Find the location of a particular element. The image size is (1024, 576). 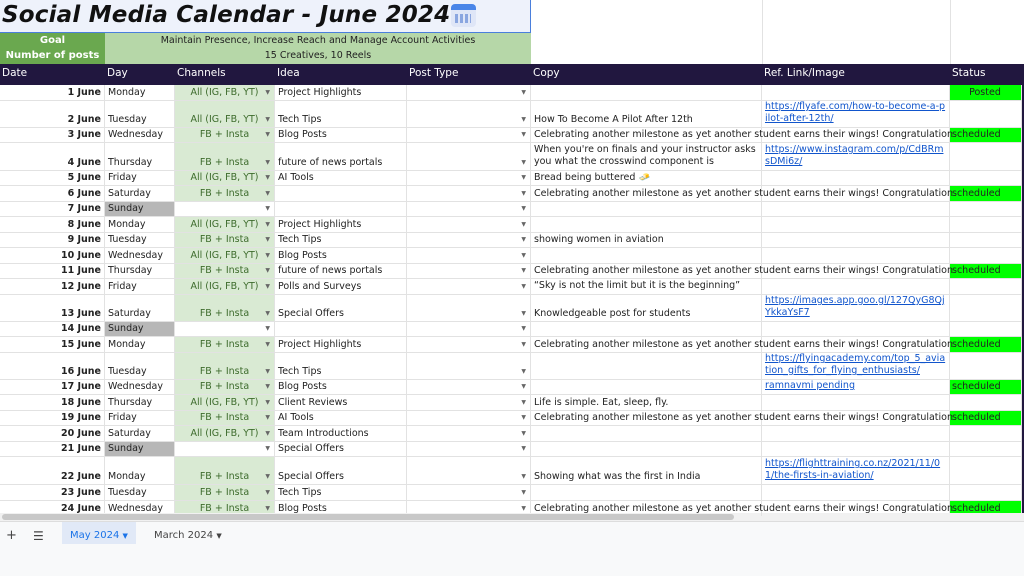

ref-link-cell: ramnavmi pending is located at coordinates (856, 387).